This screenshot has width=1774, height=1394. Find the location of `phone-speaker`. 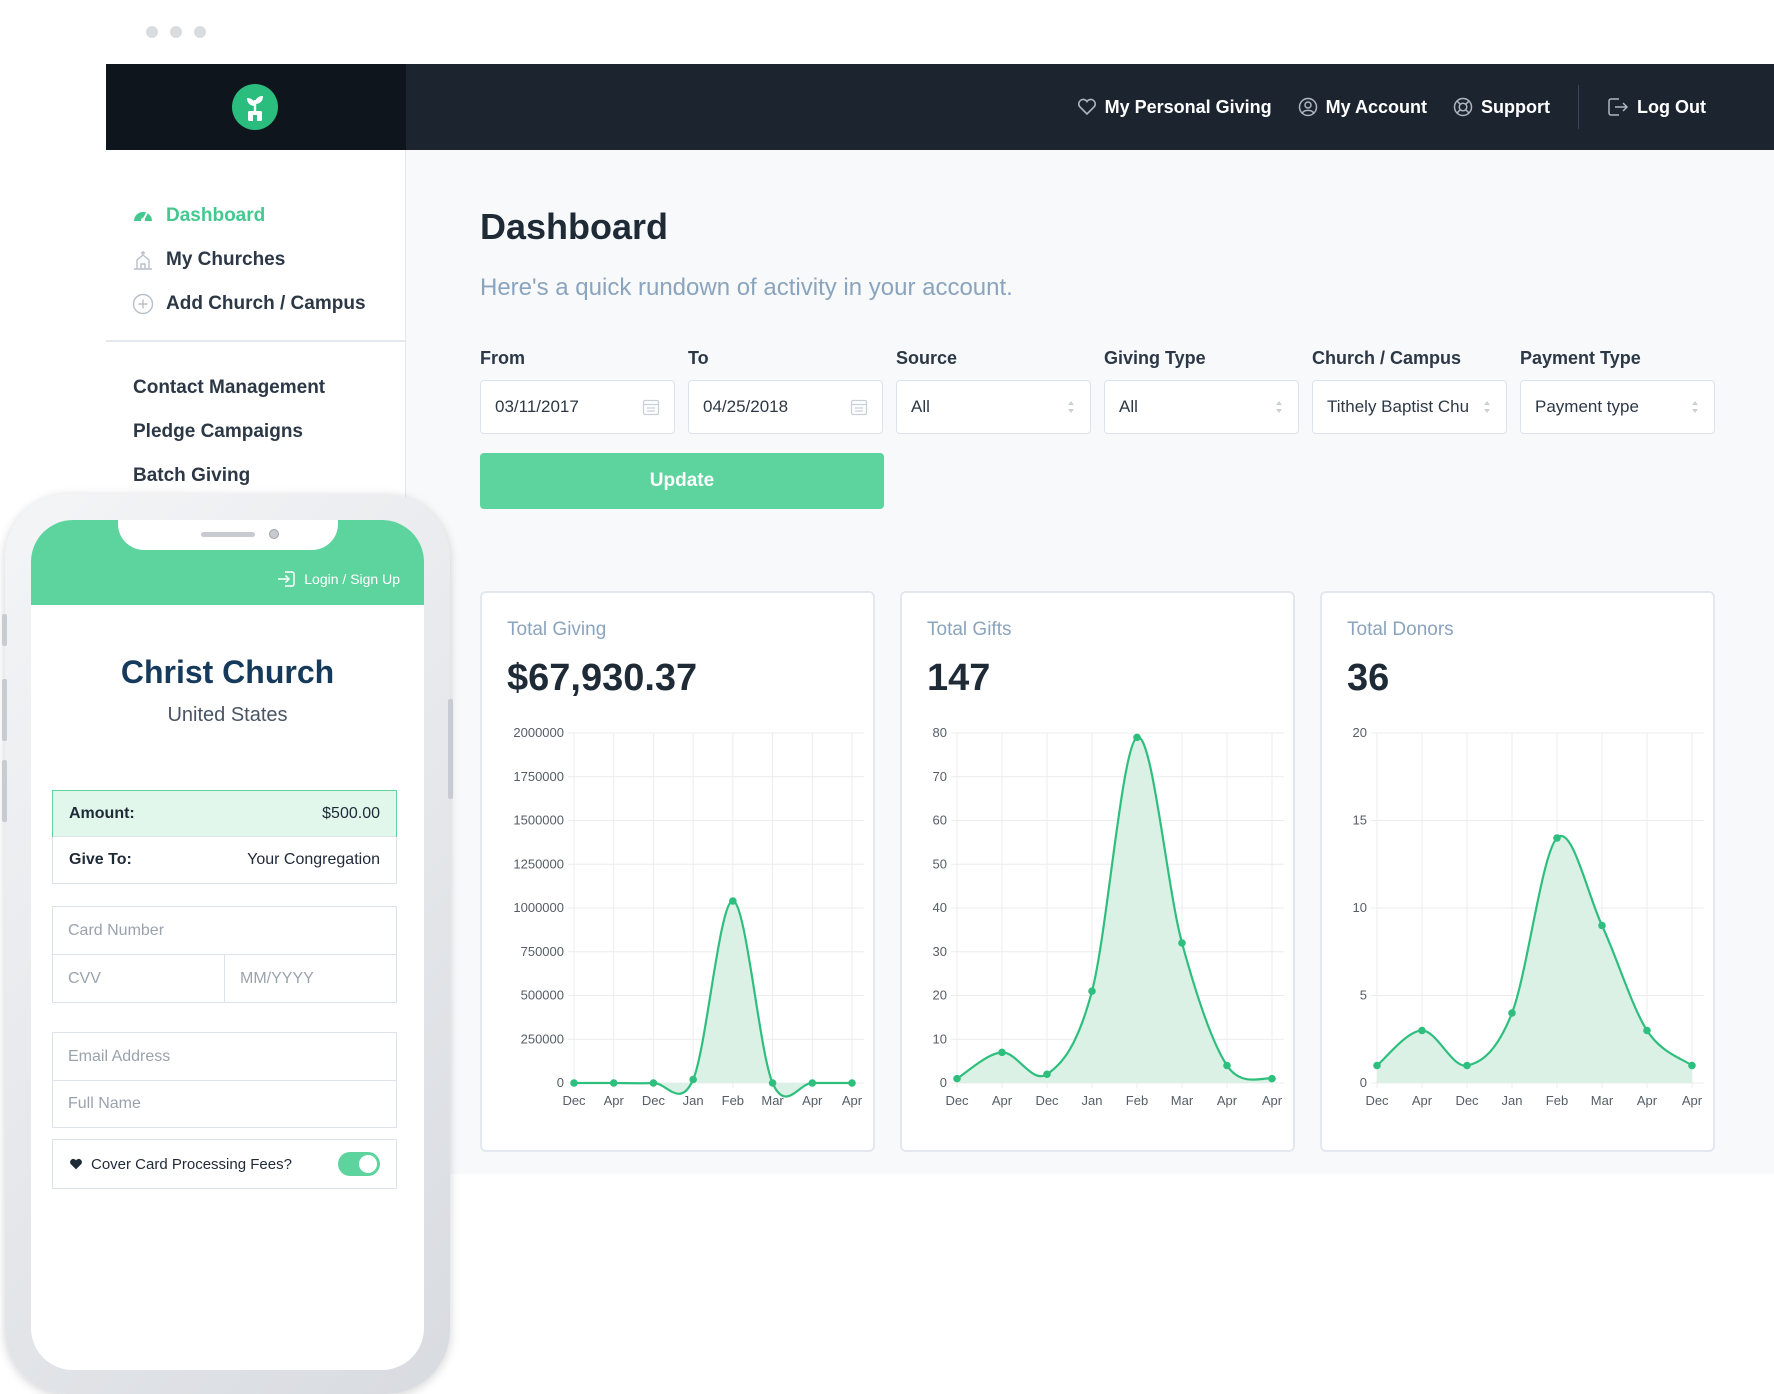

phone-speaker is located at coordinates (228, 534).